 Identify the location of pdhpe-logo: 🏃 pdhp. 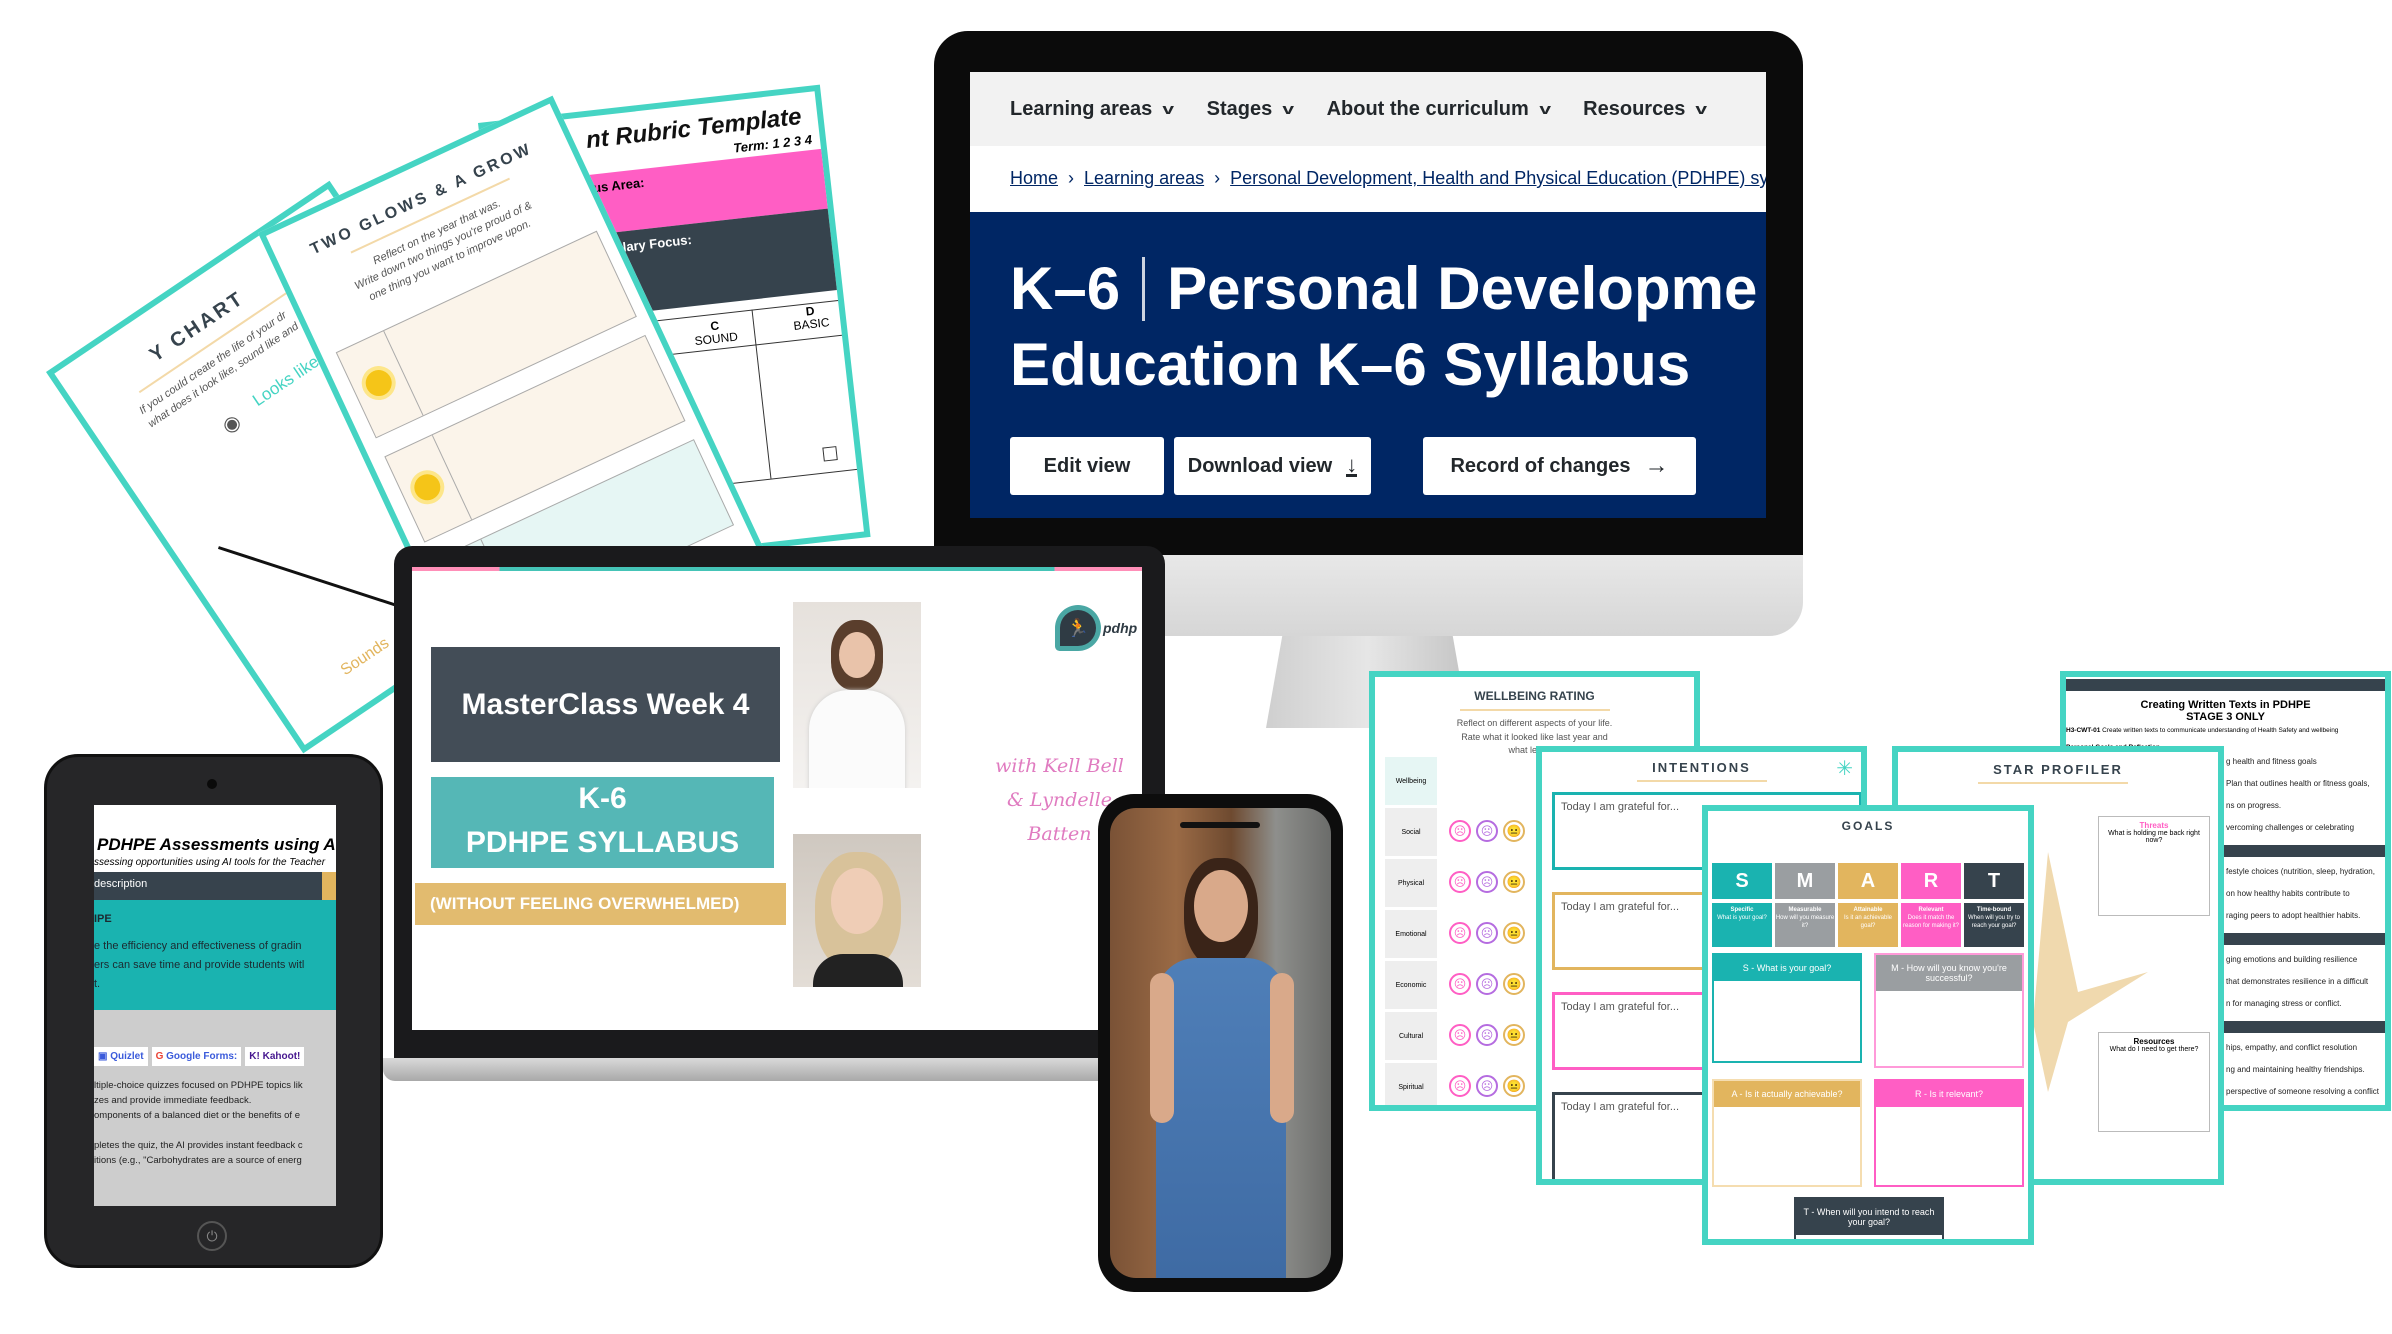
(1096, 628).